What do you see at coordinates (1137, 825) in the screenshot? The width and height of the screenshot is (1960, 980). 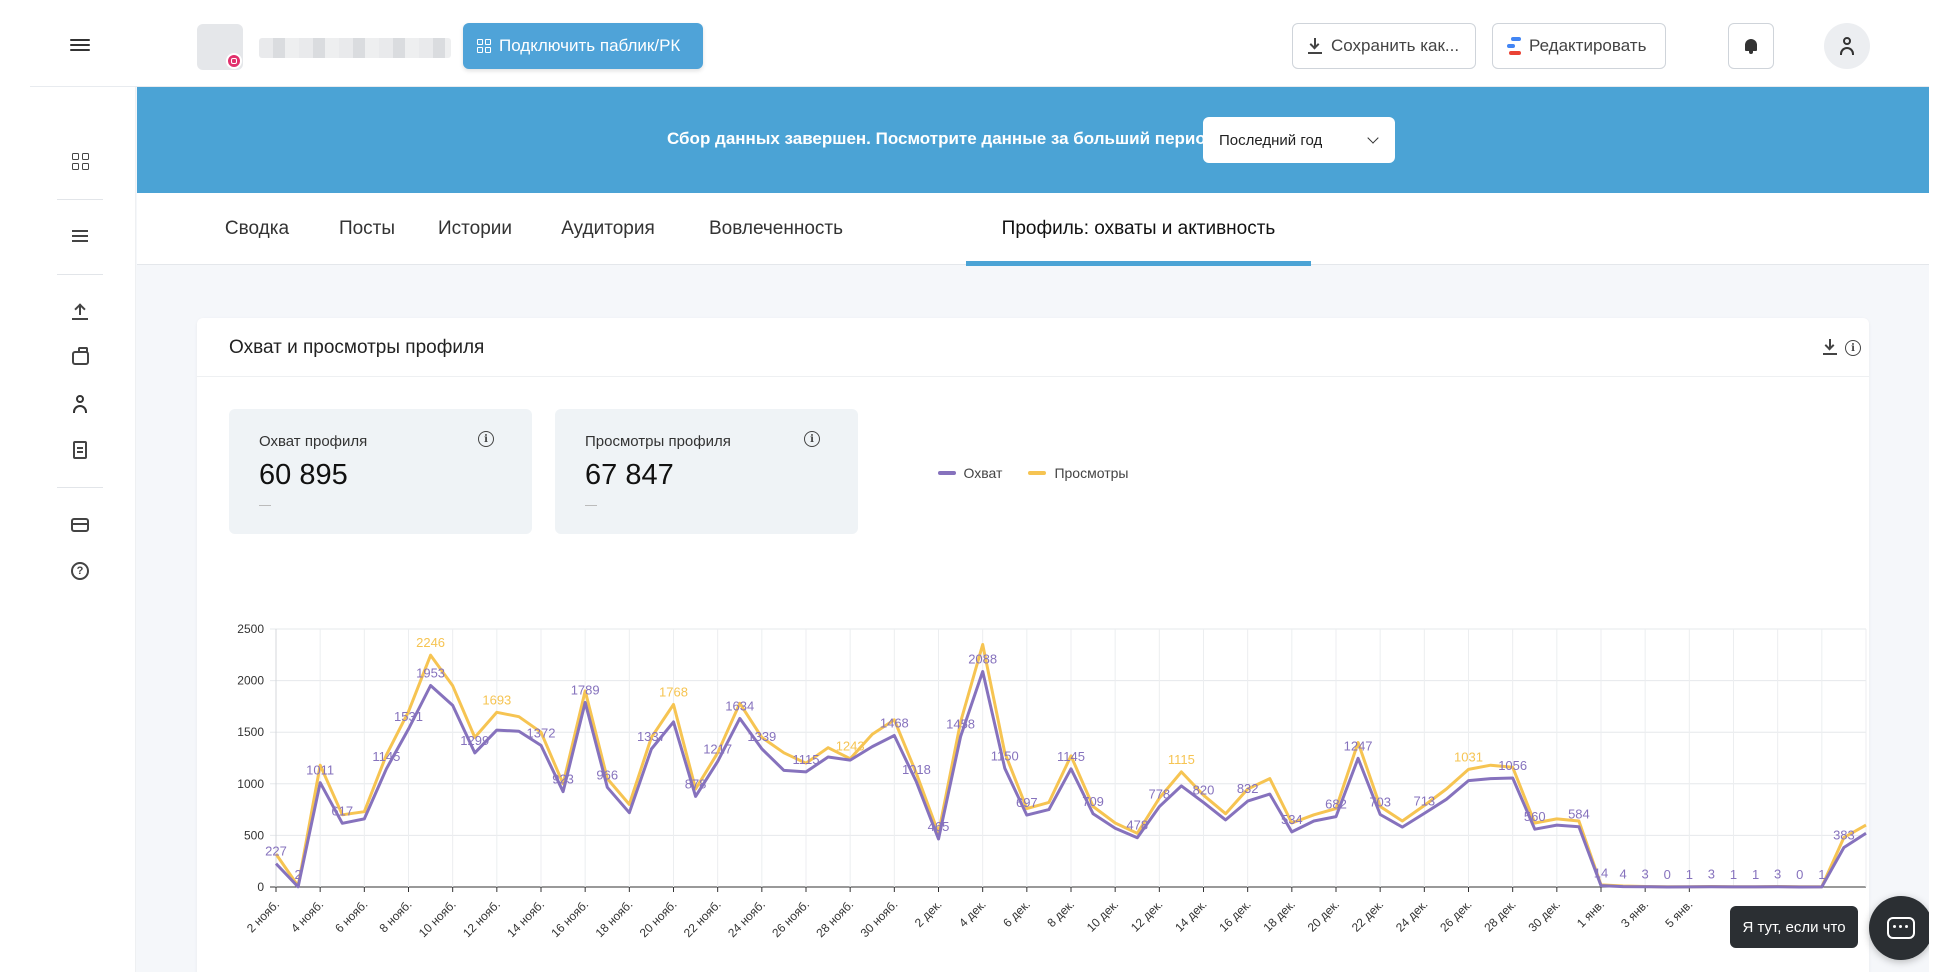 I see `data-label: 478` at bounding box center [1137, 825].